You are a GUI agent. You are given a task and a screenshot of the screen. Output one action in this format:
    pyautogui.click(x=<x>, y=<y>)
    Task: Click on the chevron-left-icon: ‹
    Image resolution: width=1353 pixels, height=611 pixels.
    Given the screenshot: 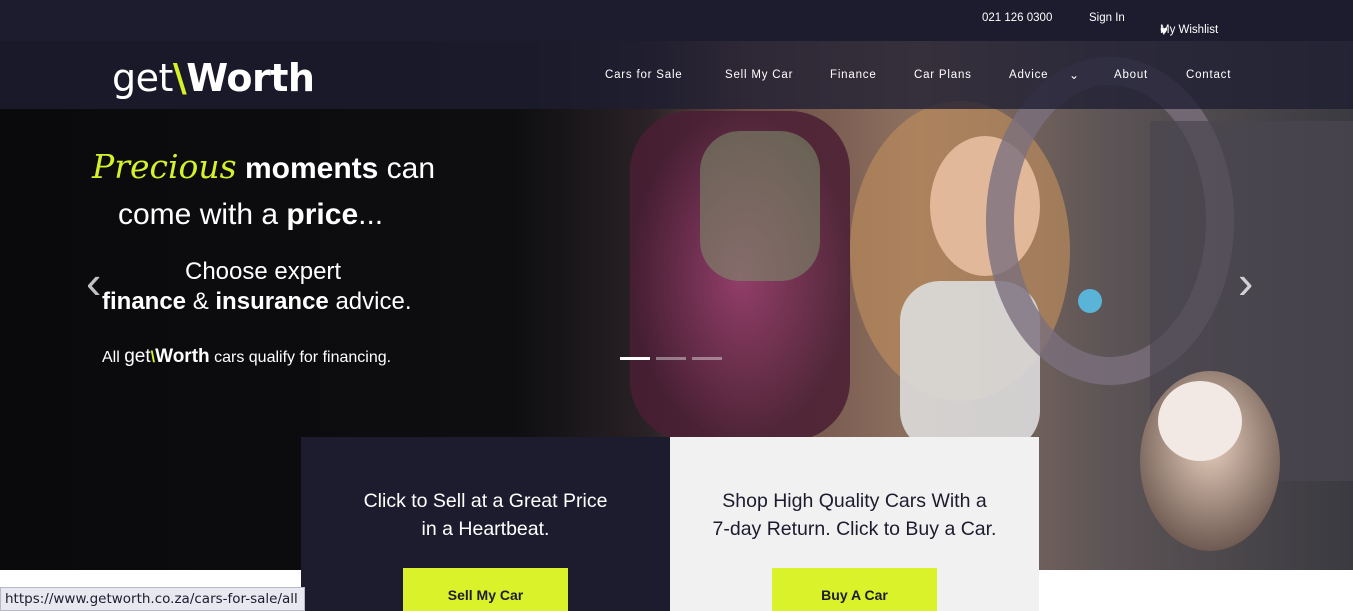 What is the action you would take?
    pyautogui.click(x=93, y=282)
    